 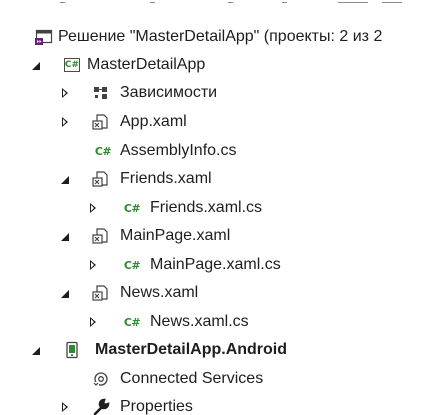 I want to click on tree-item-label: Connected Services, so click(x=192, y=378).